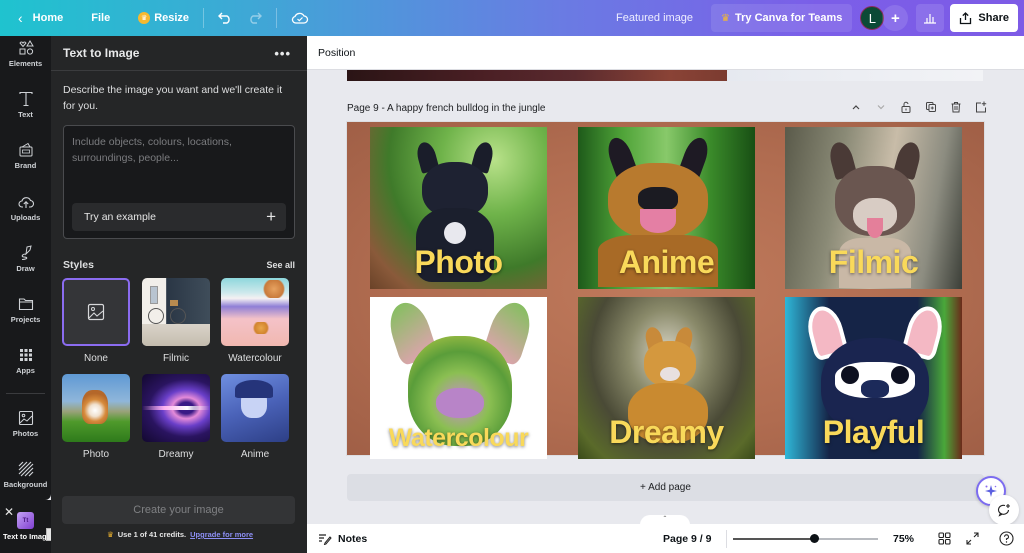 This screenshot has width=1024, height=553. I want to click on rail-item-uploads: Uploads, so click(25, 208).